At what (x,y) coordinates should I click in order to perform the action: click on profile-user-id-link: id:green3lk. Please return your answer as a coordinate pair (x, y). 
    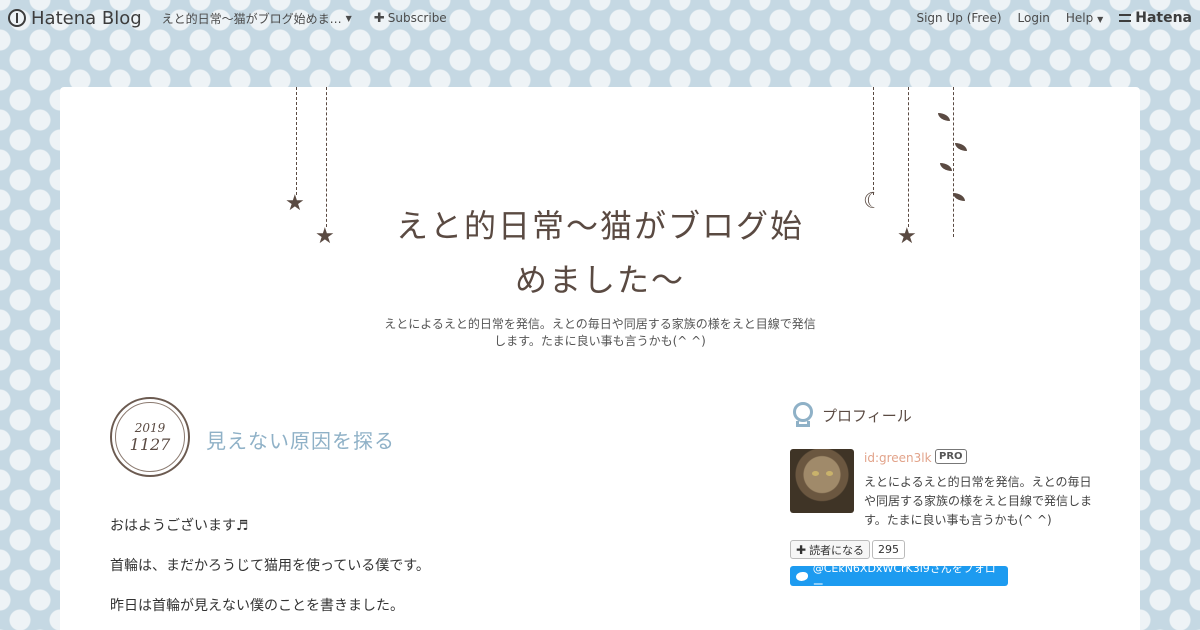
    Looking at the image, I should click on (898, 458).